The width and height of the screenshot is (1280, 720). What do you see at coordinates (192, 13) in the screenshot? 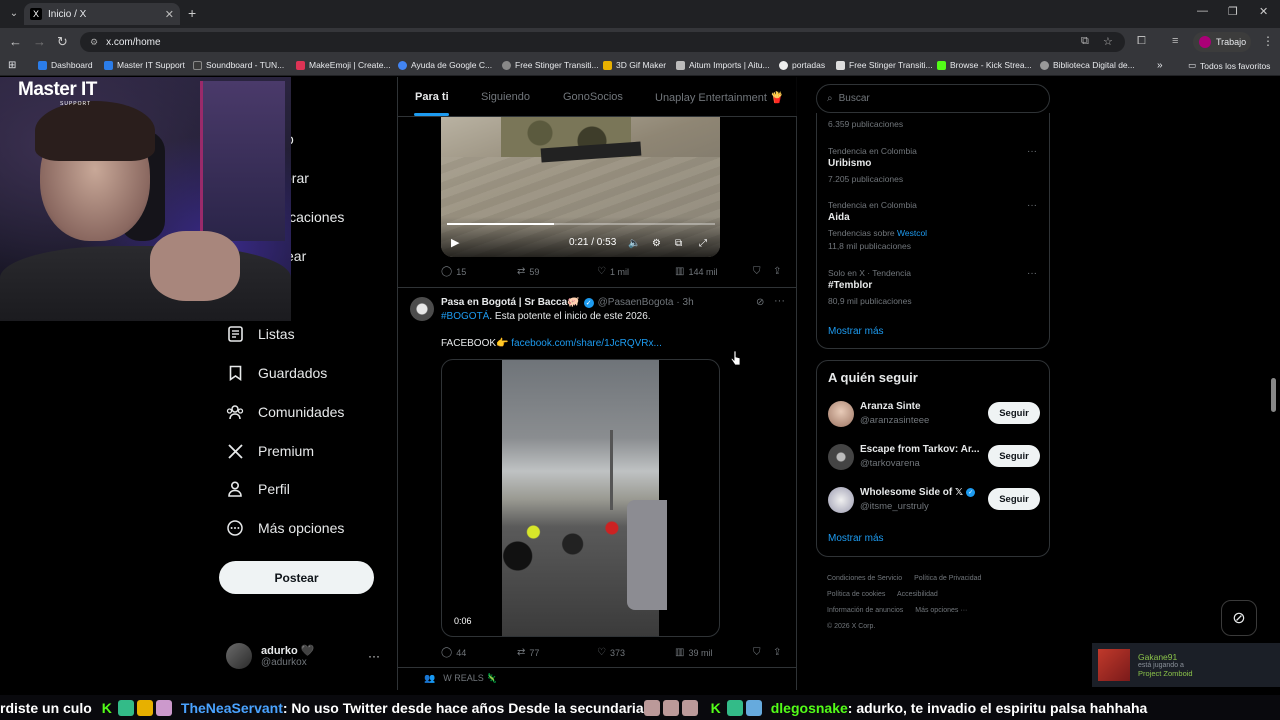
I see `new-tab-icon: +` at bounding box center [192, 13].